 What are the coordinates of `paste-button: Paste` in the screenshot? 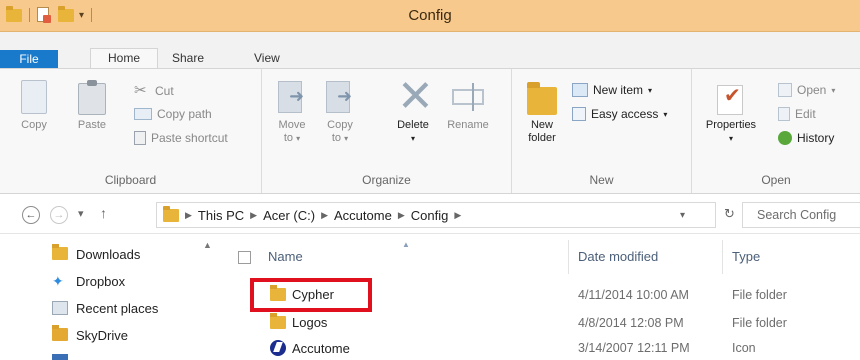 It's located at (92, 105).